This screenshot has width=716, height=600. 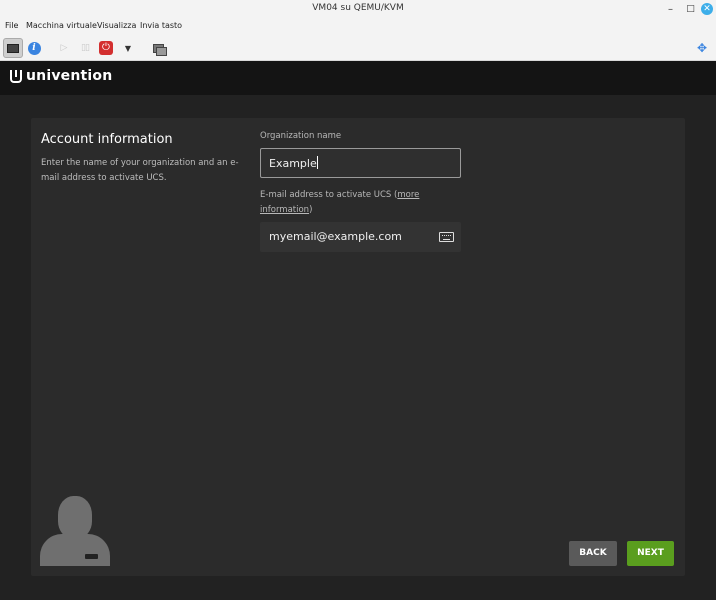 What do you see at coordinates (13, 48) in the screenshot?
I see `console-icon` at bounding box center [13, 48].